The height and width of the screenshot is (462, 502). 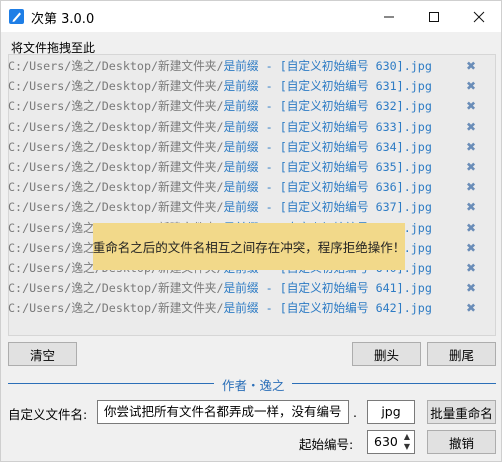 I want to click on file-new-name: 是前缀 - [自定义初始编号 635].jpg, so click(x=327, y=167).